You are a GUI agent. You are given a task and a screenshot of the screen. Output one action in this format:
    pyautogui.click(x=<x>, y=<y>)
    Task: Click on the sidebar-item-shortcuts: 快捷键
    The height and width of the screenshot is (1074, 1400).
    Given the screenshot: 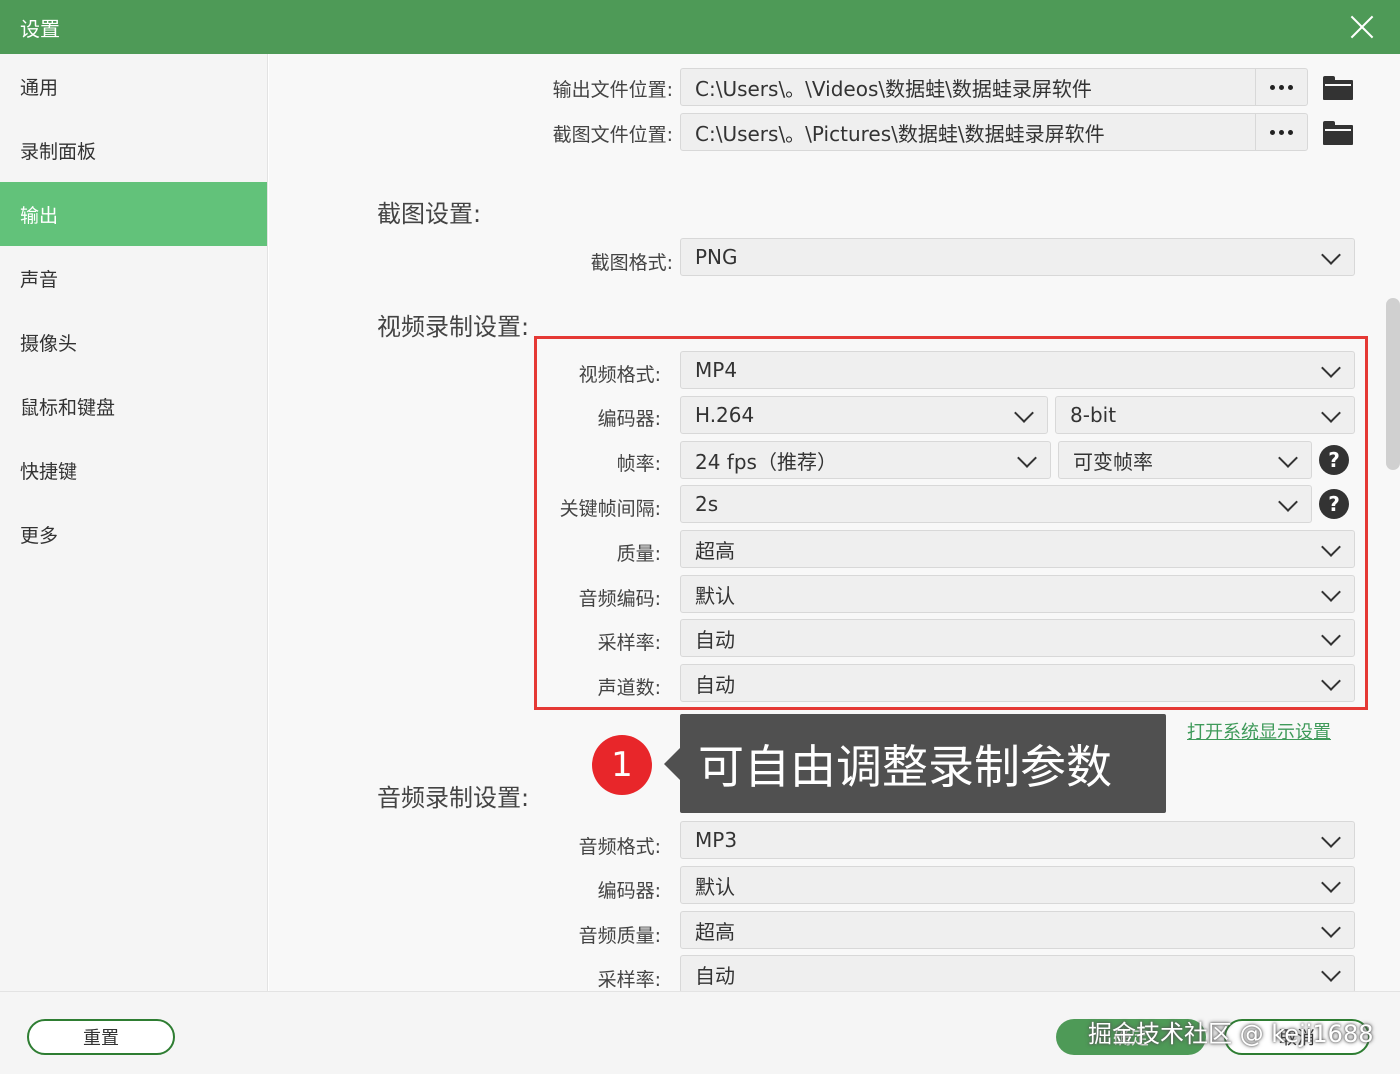 What is the action you would take?
    pyautogui.click(x=133, y=470)
    